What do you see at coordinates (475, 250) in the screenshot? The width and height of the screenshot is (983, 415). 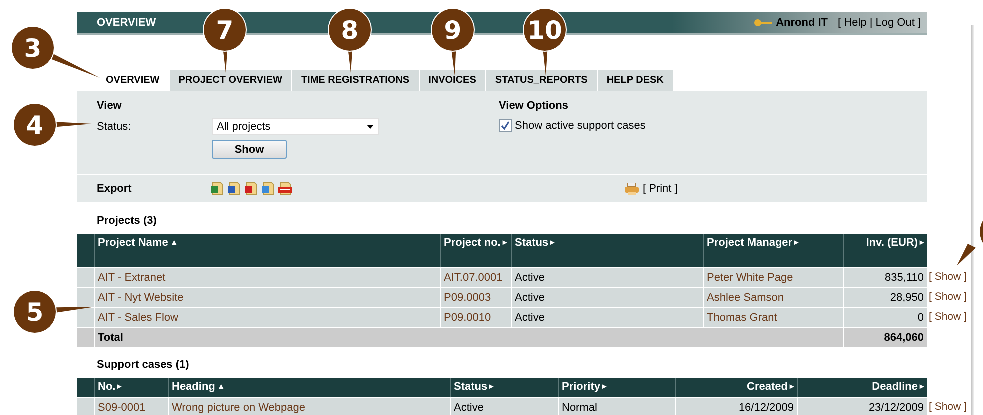 I see `column-header: Project no. ▸` at bounding box center [475, 250].